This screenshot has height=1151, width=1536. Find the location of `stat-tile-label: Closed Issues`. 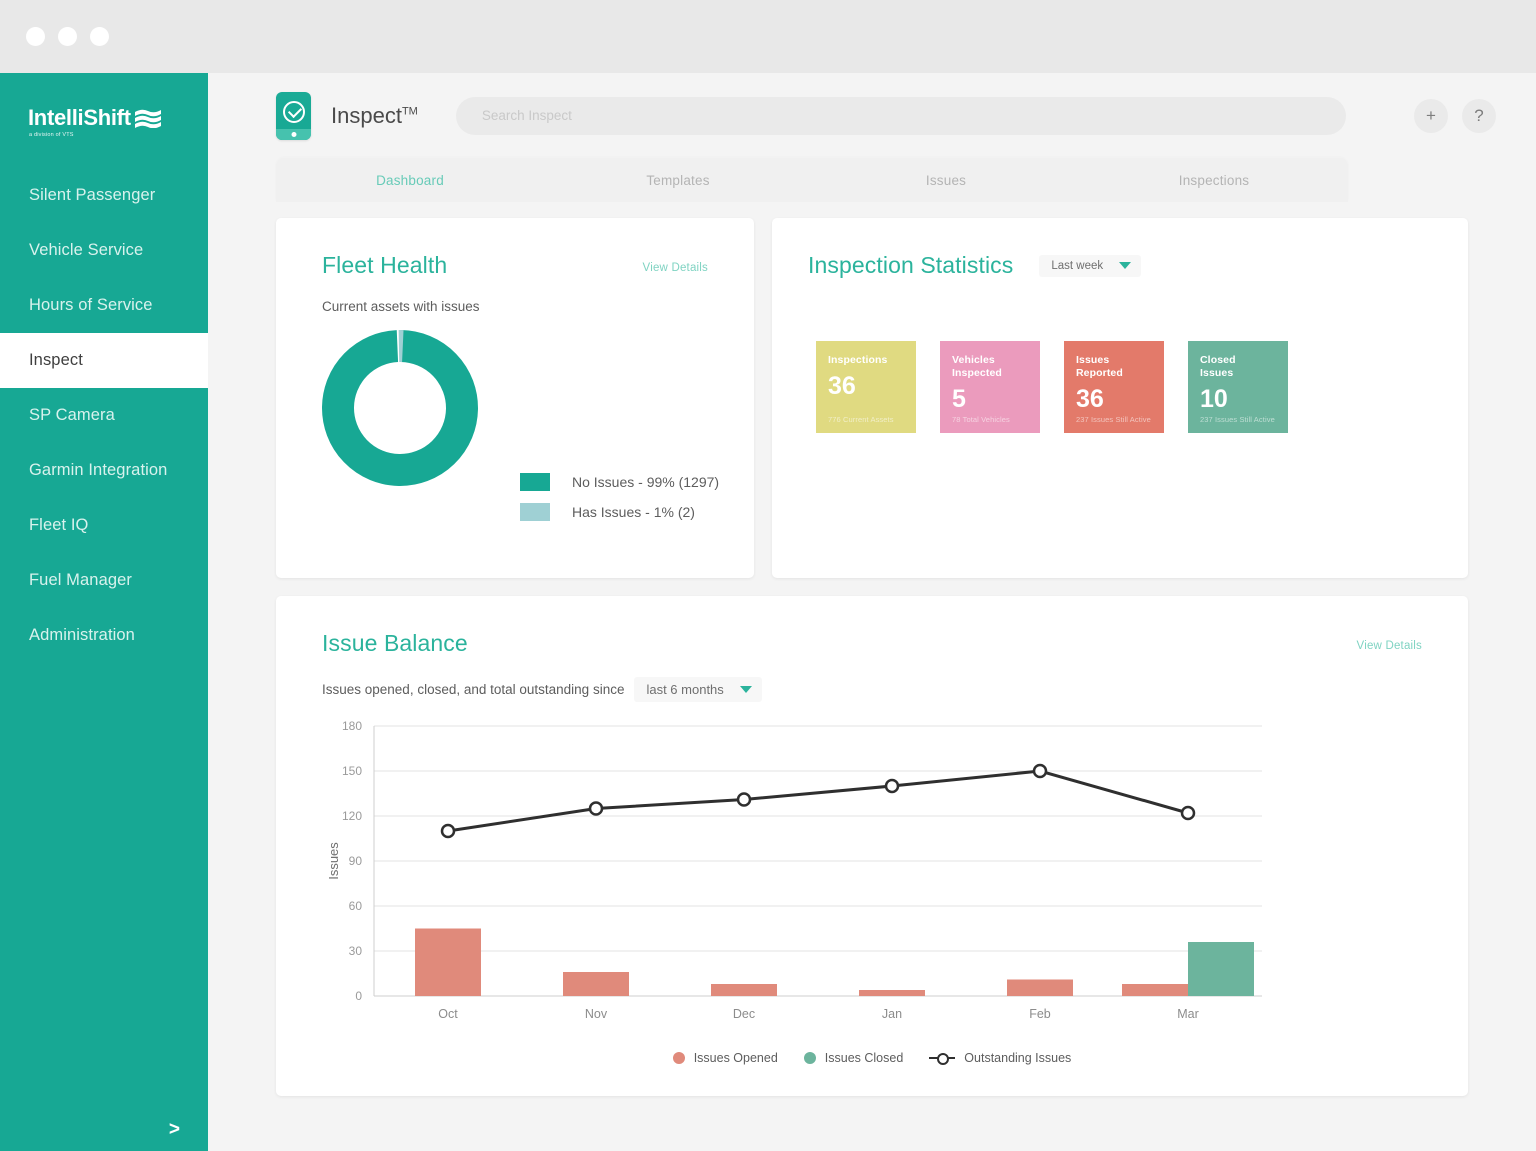

stat-tile-label: Closed Issues is located at coordinates (1218, 367).